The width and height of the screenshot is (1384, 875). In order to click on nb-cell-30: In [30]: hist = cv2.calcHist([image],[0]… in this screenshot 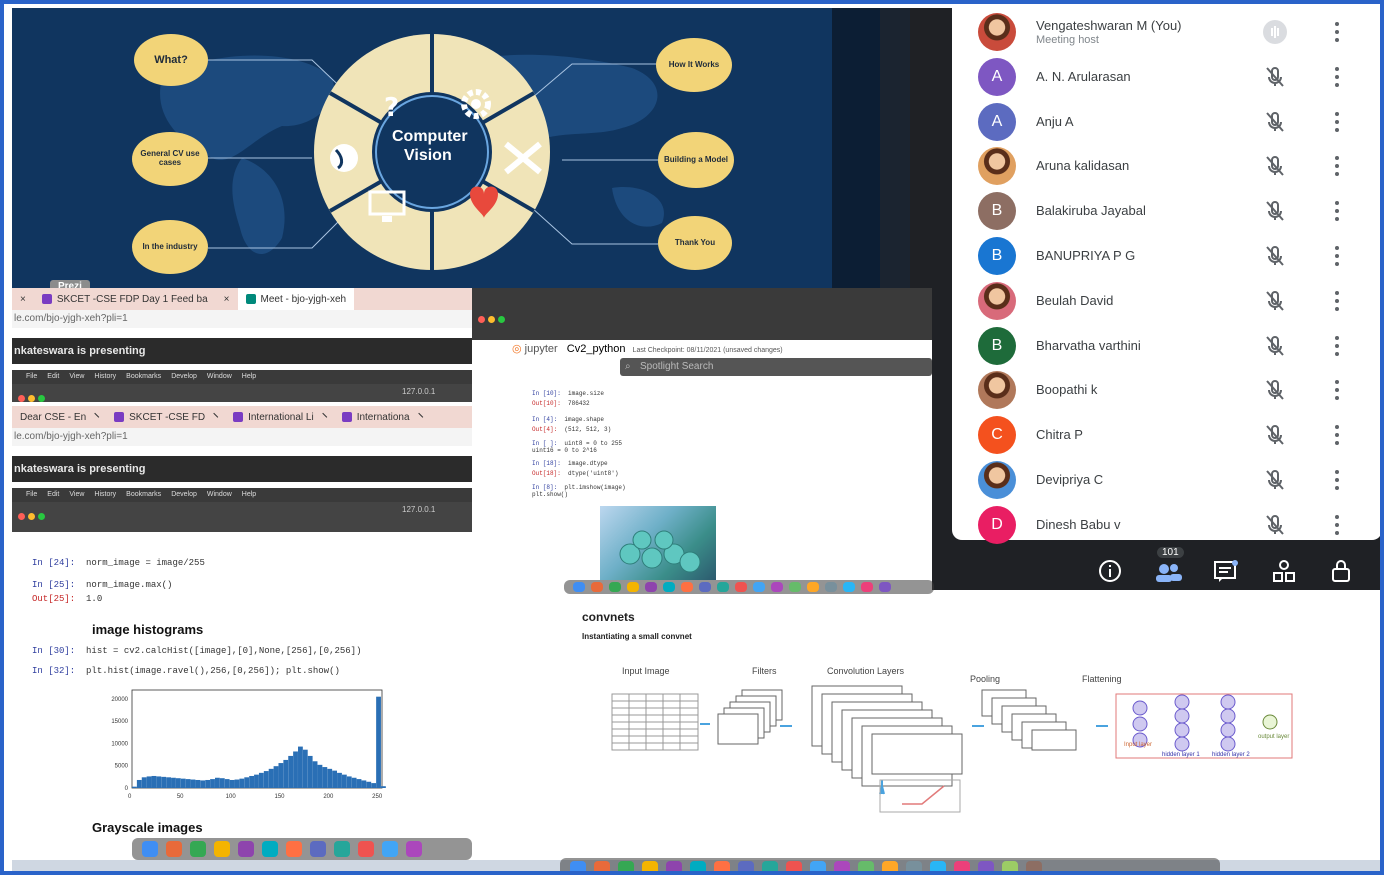, I will do `click(196, 651)`.